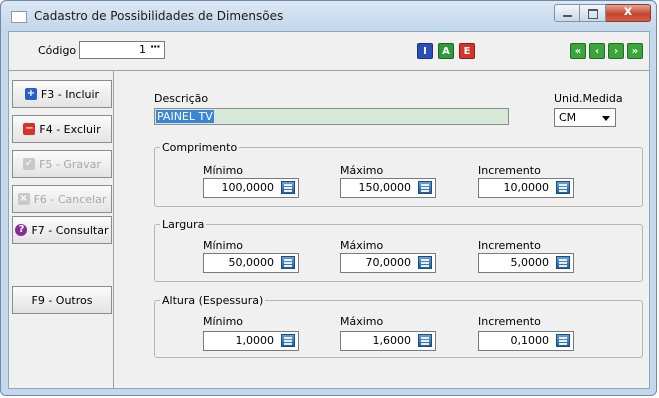 The width and height of the screenshot is (659, 398). I want to click on codigo-value: 1, so click(142, 49).